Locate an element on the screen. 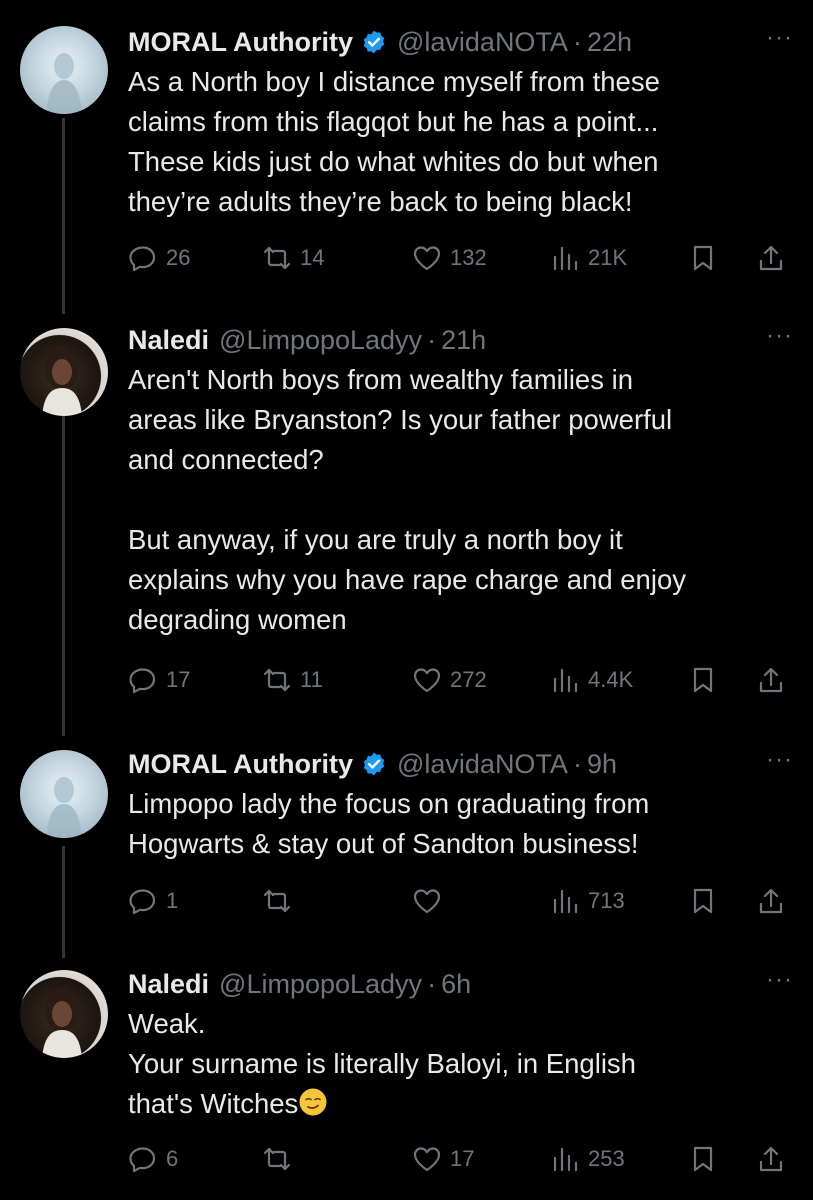  view-count: 713 is located at coordinates (606, 900).